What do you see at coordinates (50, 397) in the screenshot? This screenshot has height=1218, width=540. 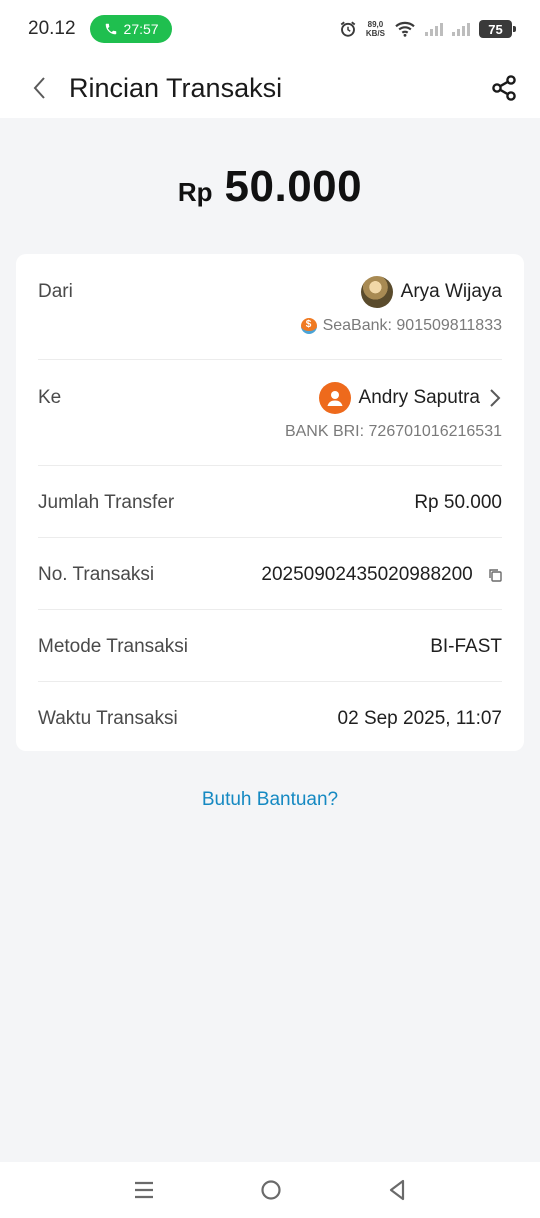 I see `to-label: Ke` at bounding box center [50, 397].